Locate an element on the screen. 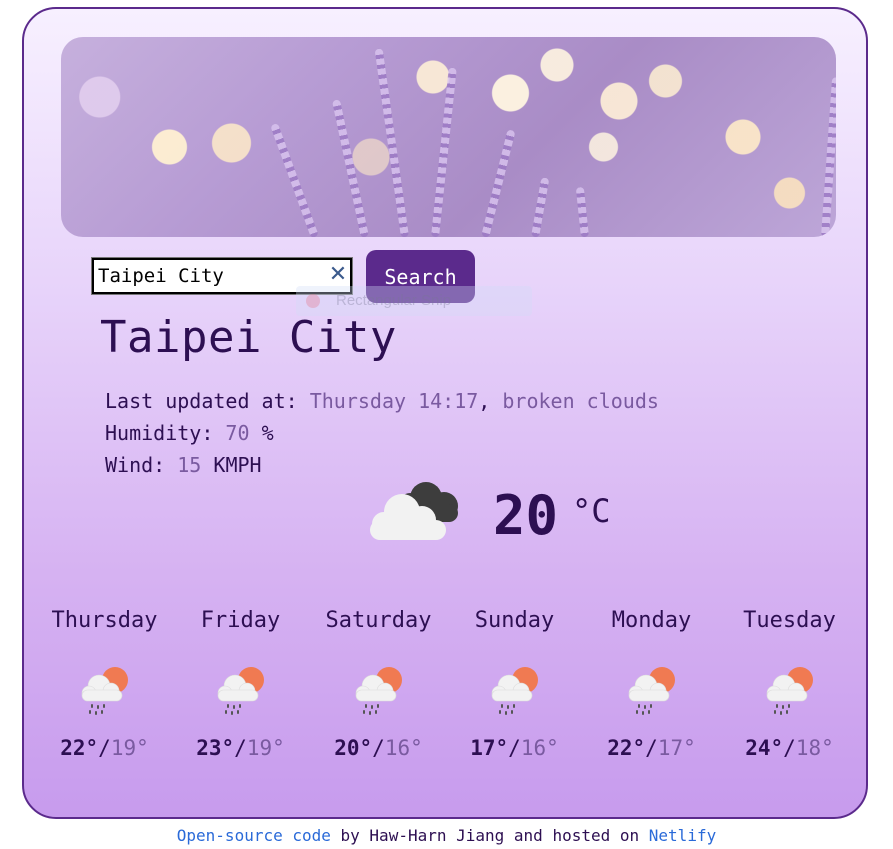  forecast-temps: 17°/16° is located at coordinates (514, 748).